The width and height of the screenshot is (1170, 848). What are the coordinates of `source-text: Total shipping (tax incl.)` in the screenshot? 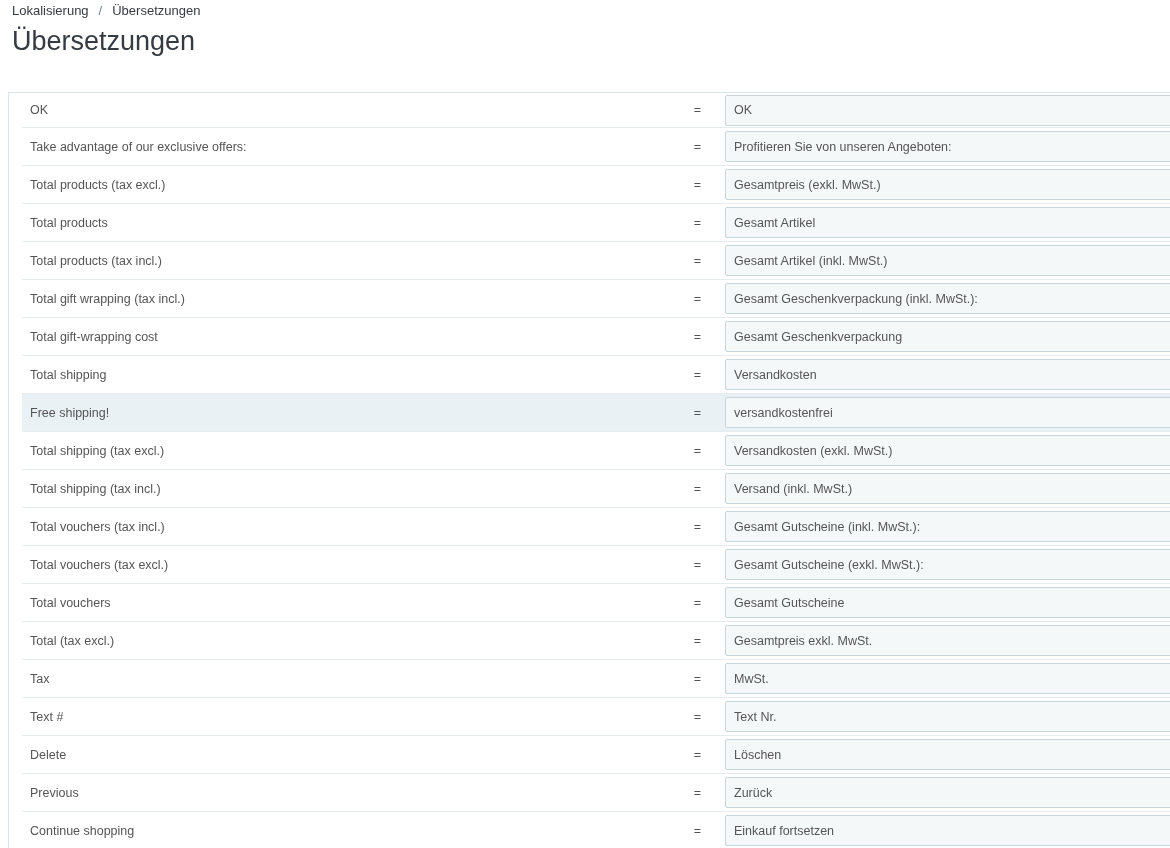 It's located at (96, 488).